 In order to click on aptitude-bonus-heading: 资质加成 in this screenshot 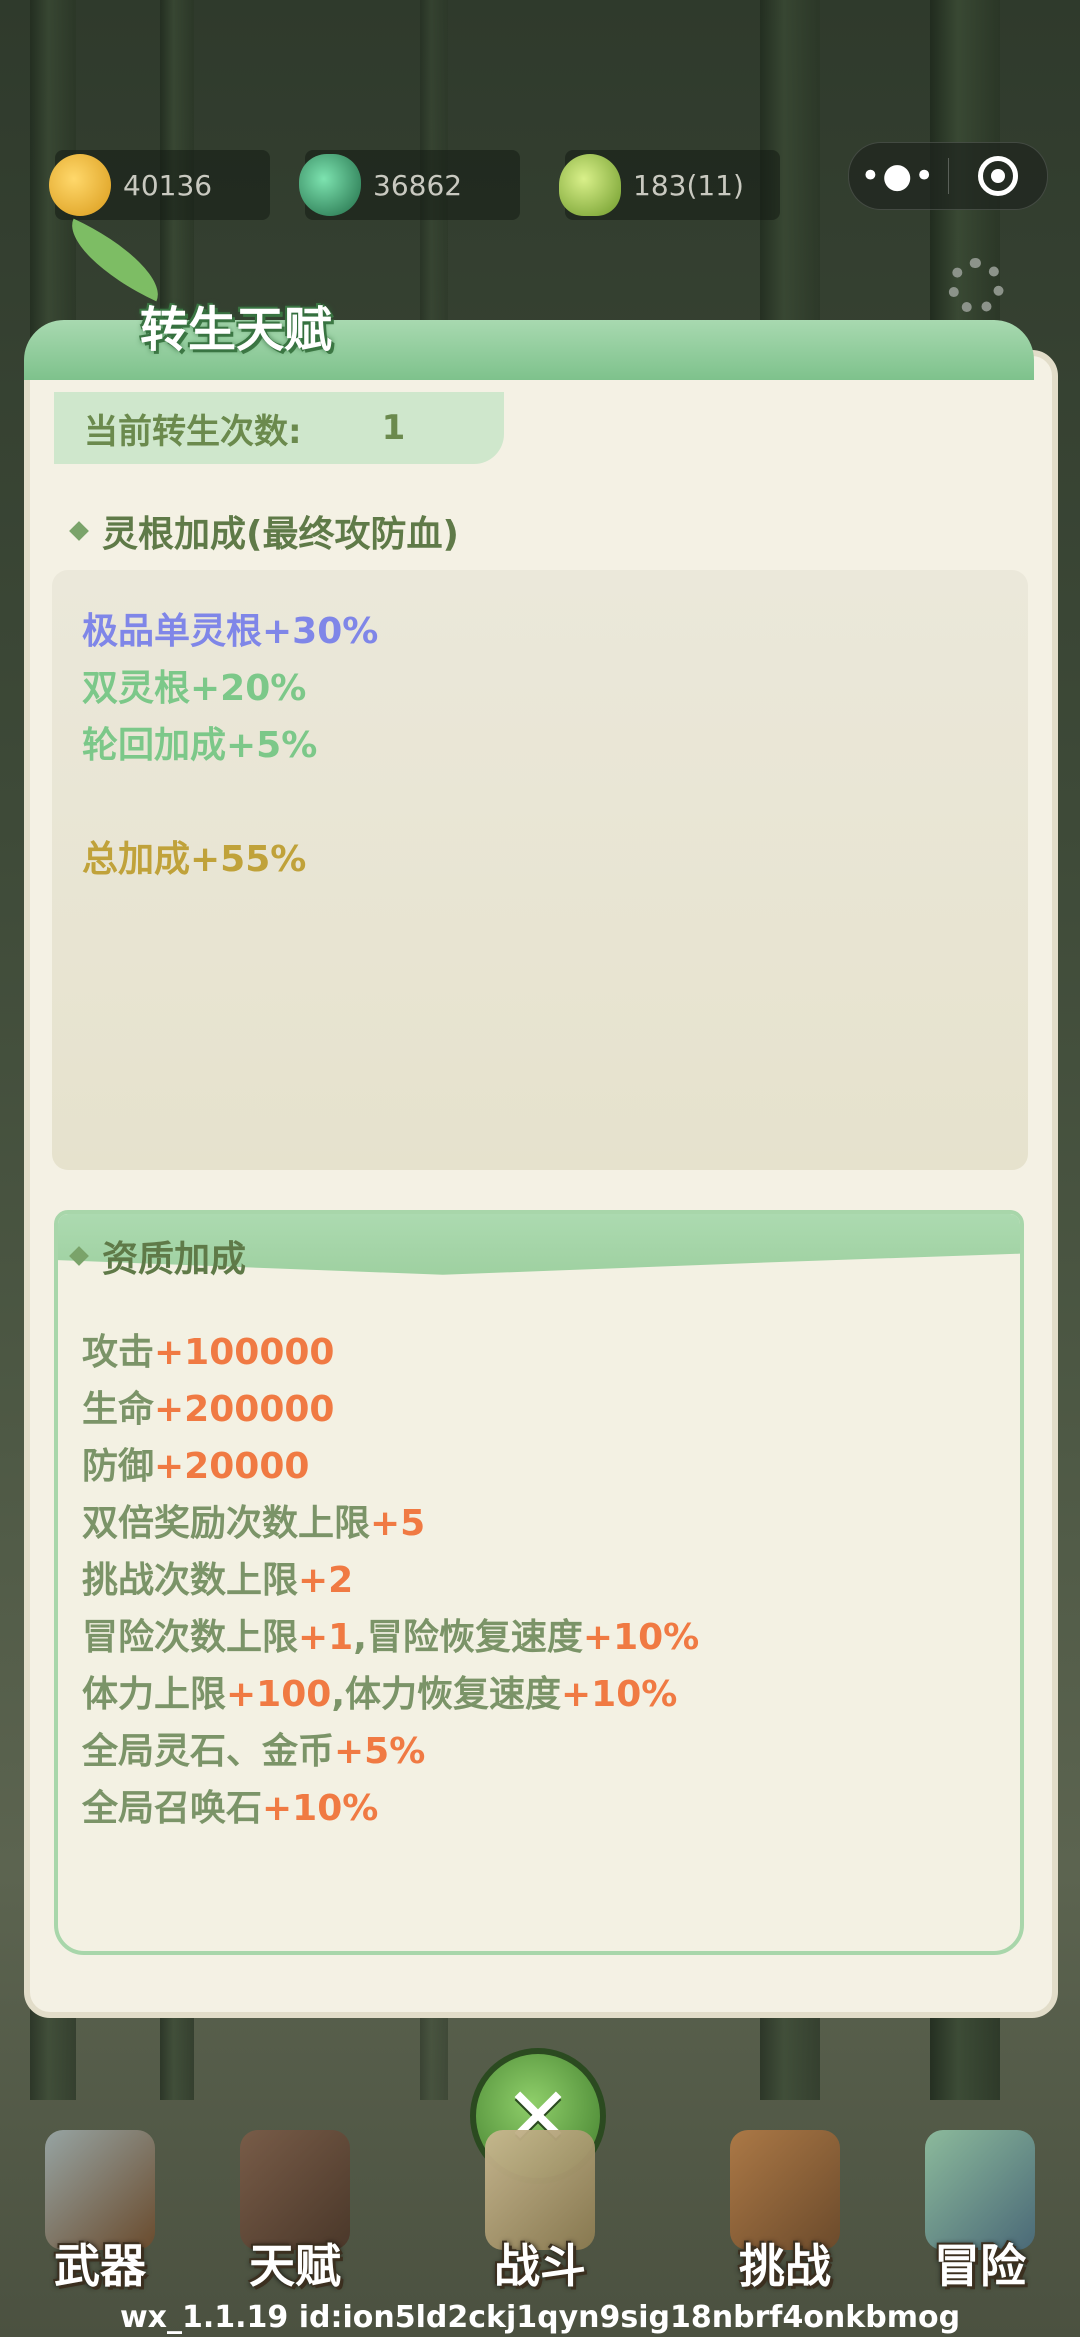, I will do `click(158, 1256)`.